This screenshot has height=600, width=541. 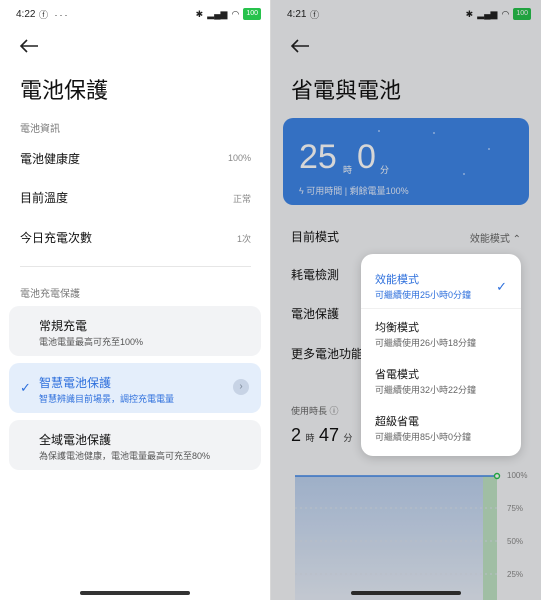 What do you see at coordinates (63, 326) in the screenshot?
I see `card-title: 常規充電` at bounding box center [63, 326].